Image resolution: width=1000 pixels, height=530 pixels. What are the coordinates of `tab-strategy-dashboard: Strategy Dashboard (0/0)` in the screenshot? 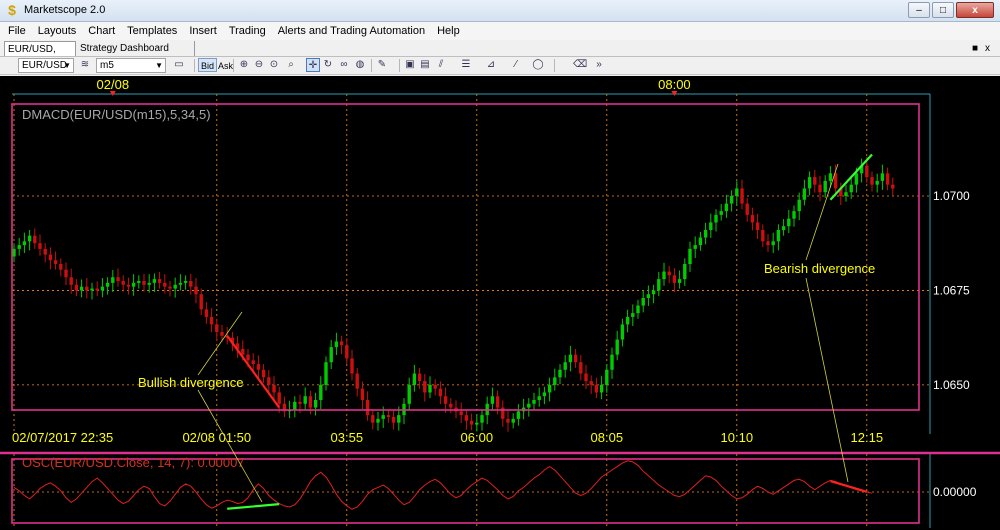 It's located at (136, 55).